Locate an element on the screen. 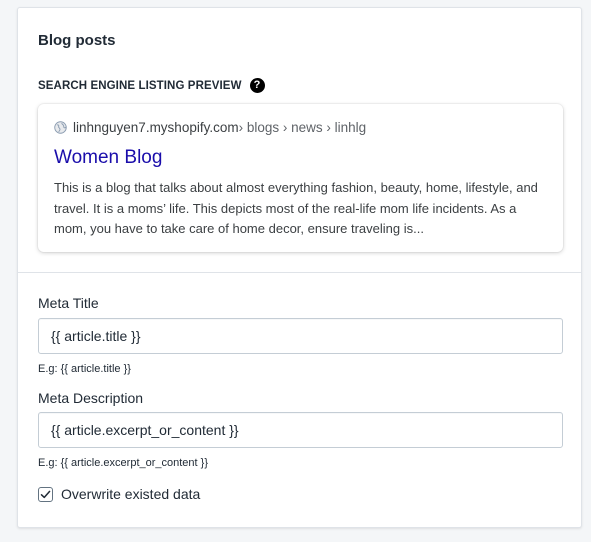 This screenshot has width=591, height=542. seo-preview-heading-text: SEARCH ENGINE LISTING PREVIEW is located at coordinates (140, 85).